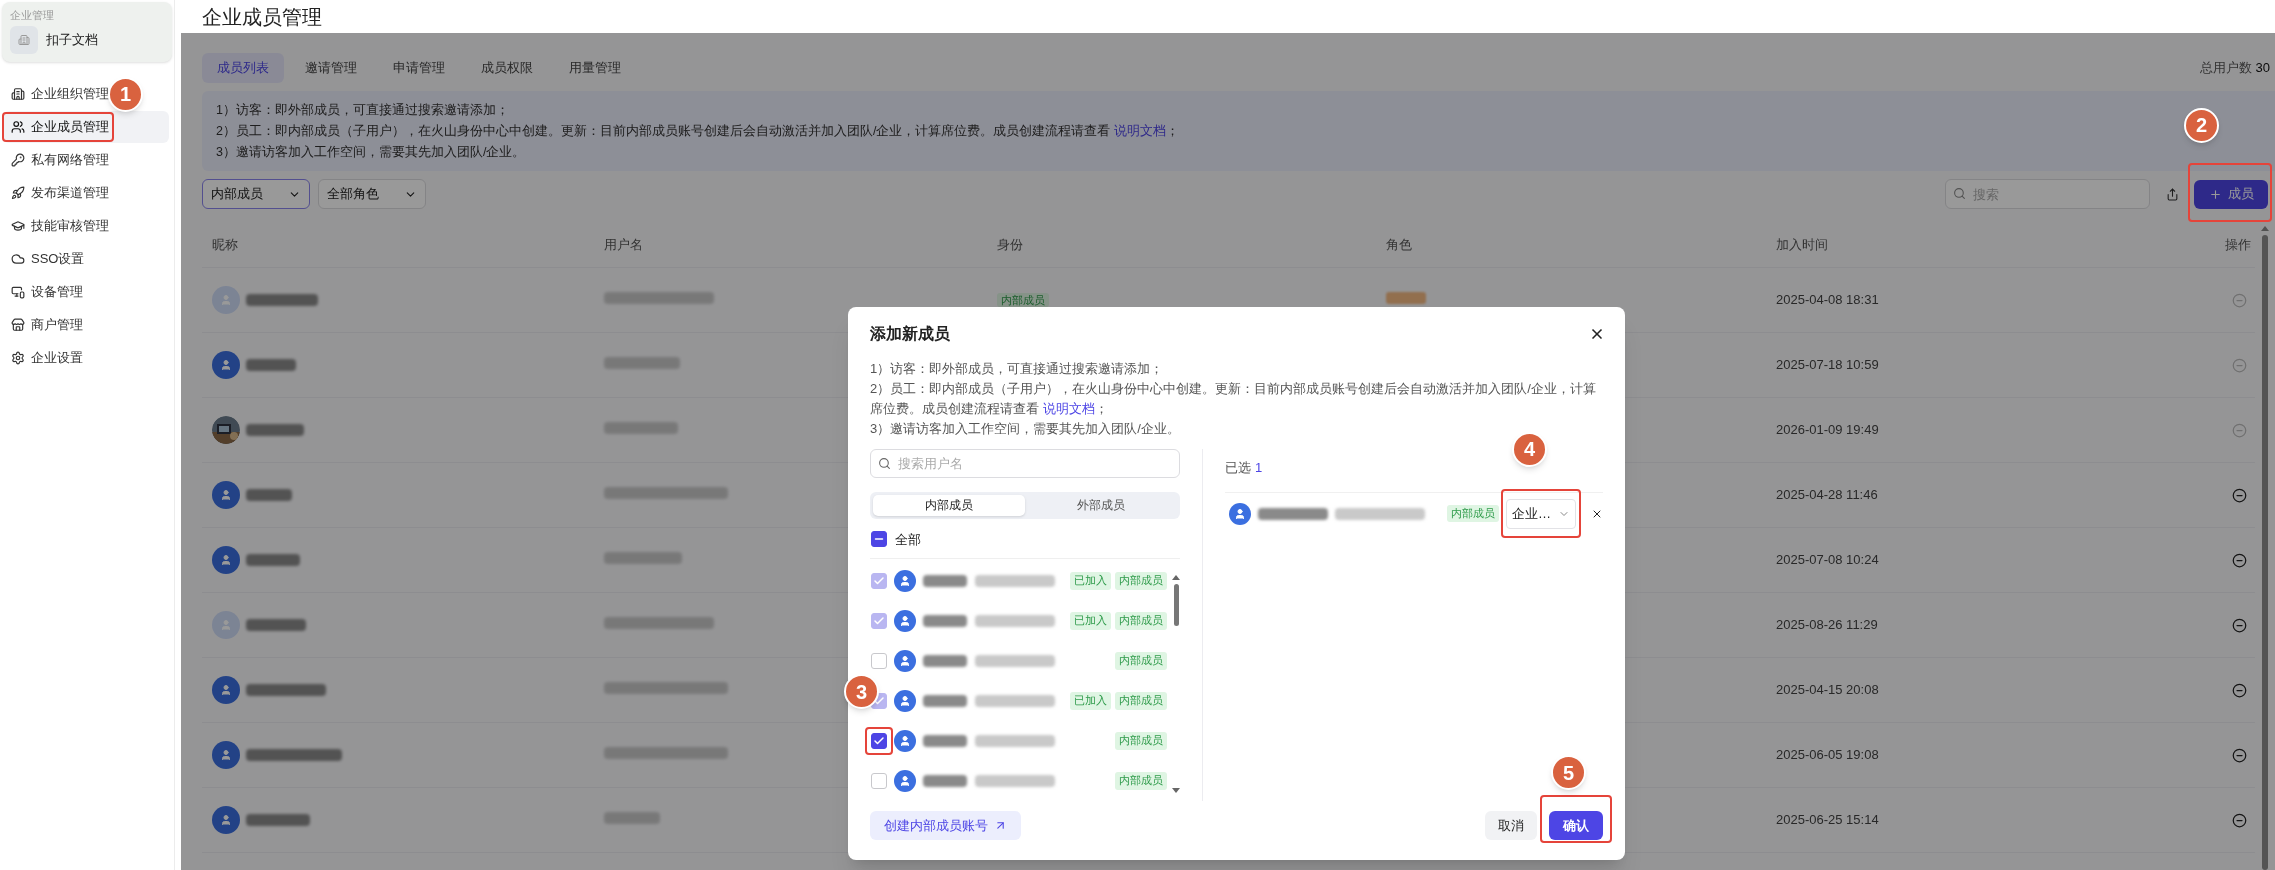 Image resolution: width=2275 pixels, height=870 pixels. I want to click on join-time: 2026-01-09 19:49, so click(1827, 430).